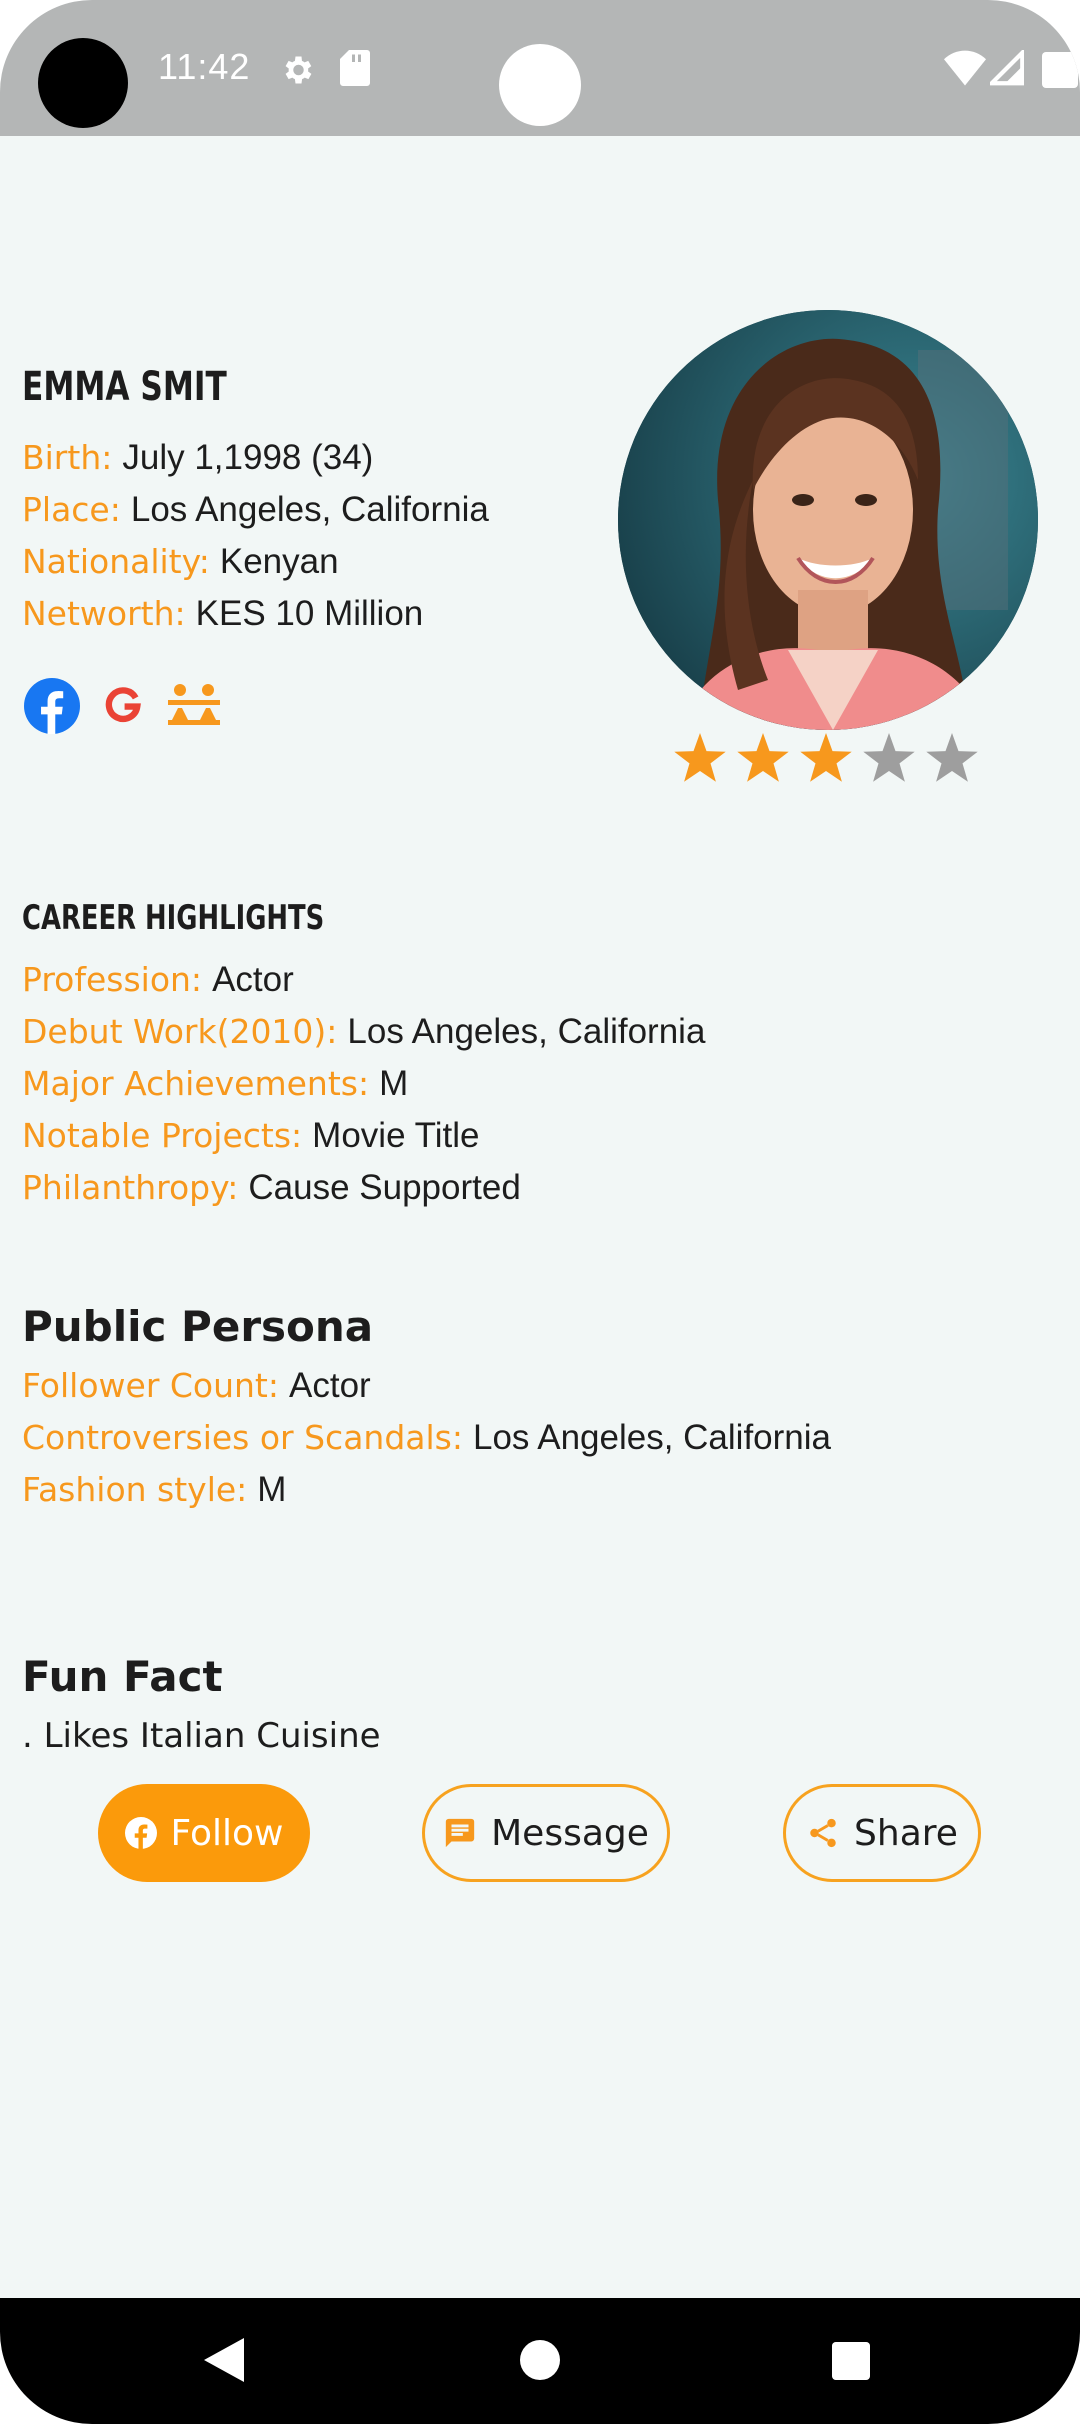 Image resolution: width=1080 pixels, height=2424 pixels. What do you see at coordinates (224, 2360) in the screenshot?
I see `back-icon` at bounding box center [224, 2360].